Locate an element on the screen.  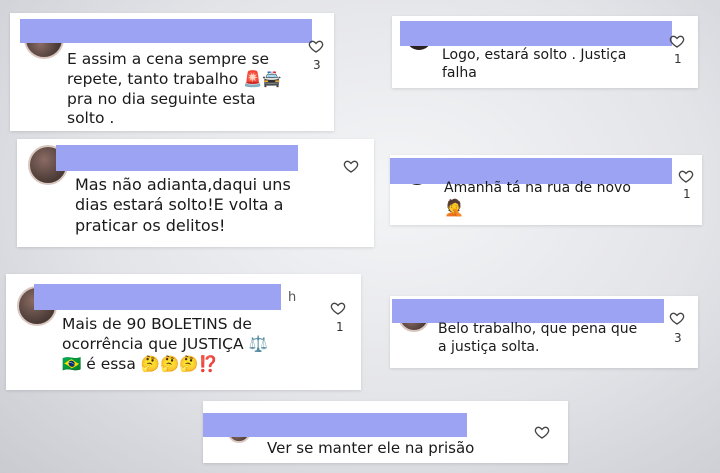
comment-card: Logo, estará solto . Justiça falha 1 is located at coordinates (545, 52).